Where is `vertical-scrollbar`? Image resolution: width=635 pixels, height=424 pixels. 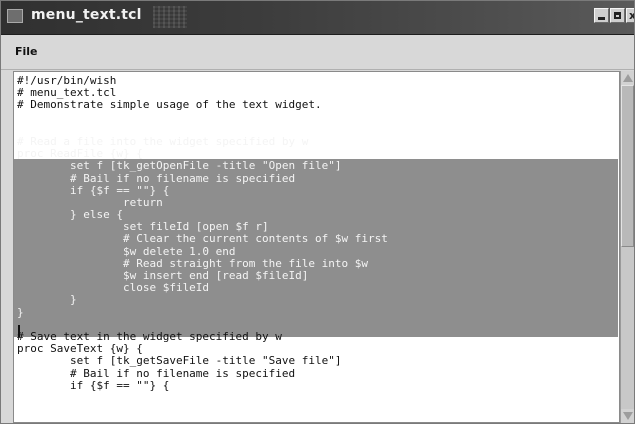
vertical-scrollbar is located at coordinates (627, 247).